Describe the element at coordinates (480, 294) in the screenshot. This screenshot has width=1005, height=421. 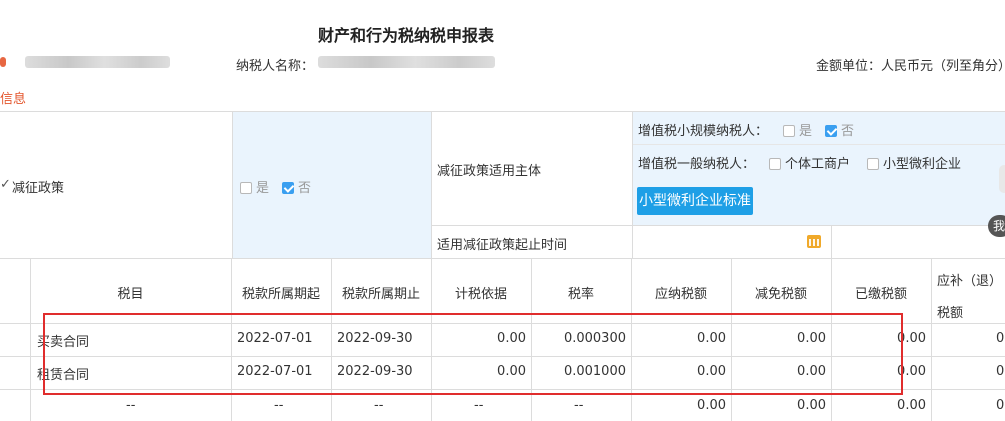
I see `col-tax-basis: 计税依据` at that location.